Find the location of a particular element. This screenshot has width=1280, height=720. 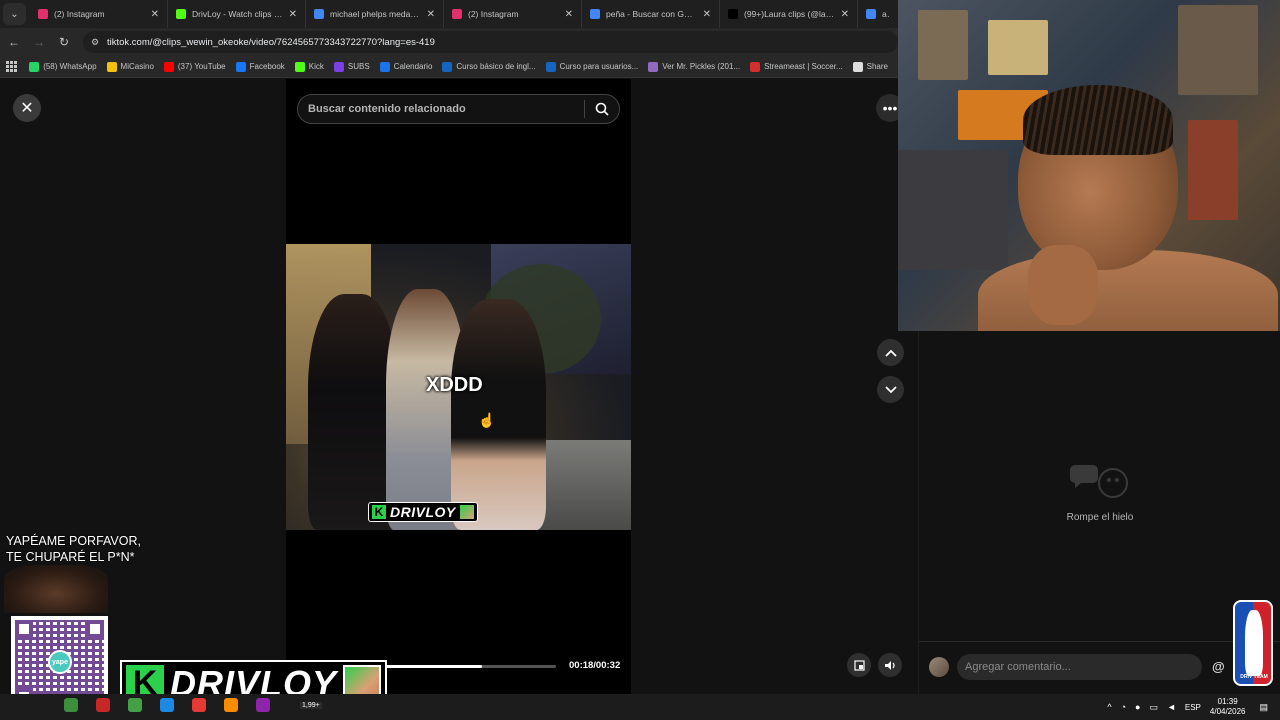

next-video-button is located at coordinates (890, 389).